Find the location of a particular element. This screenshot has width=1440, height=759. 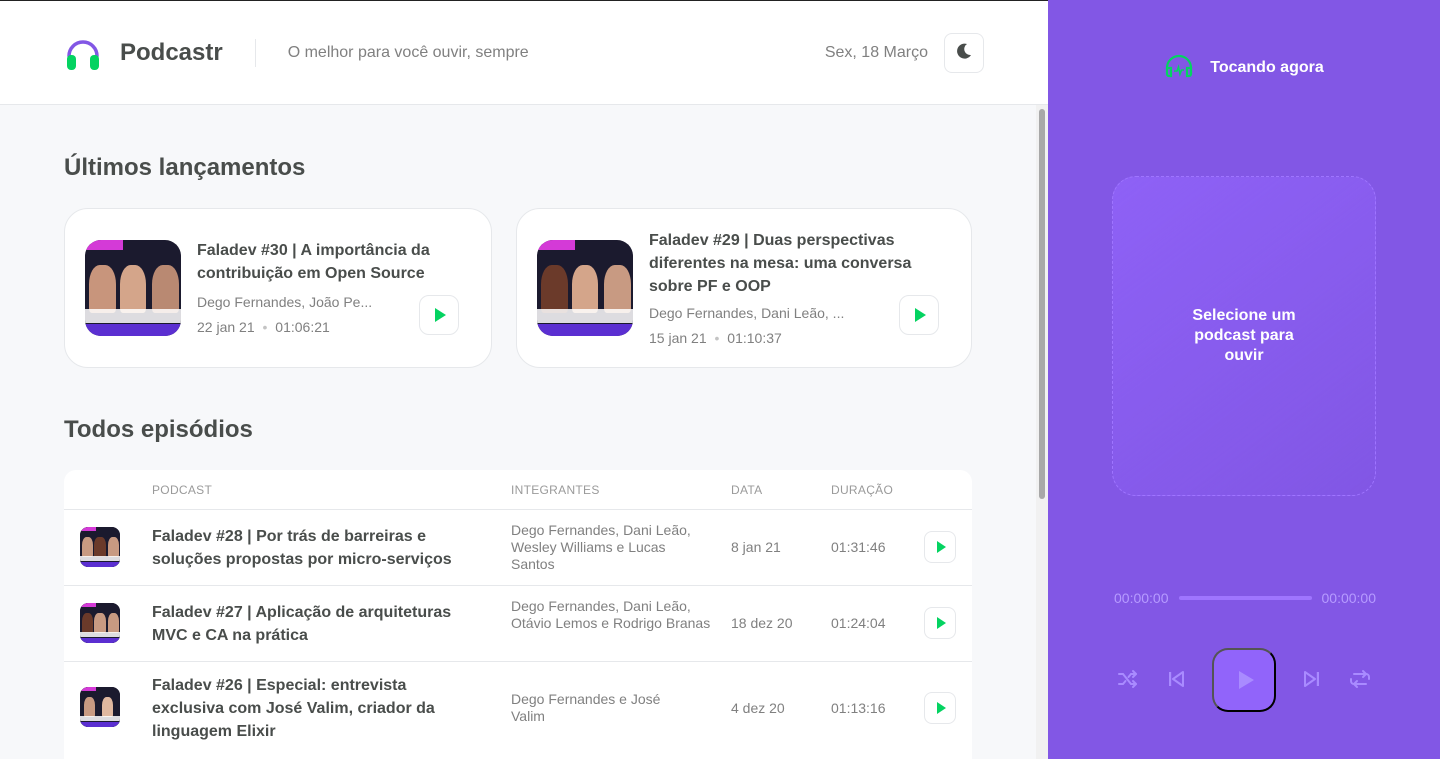

brand-name: Podcastr is located at coordinates (171, 52).